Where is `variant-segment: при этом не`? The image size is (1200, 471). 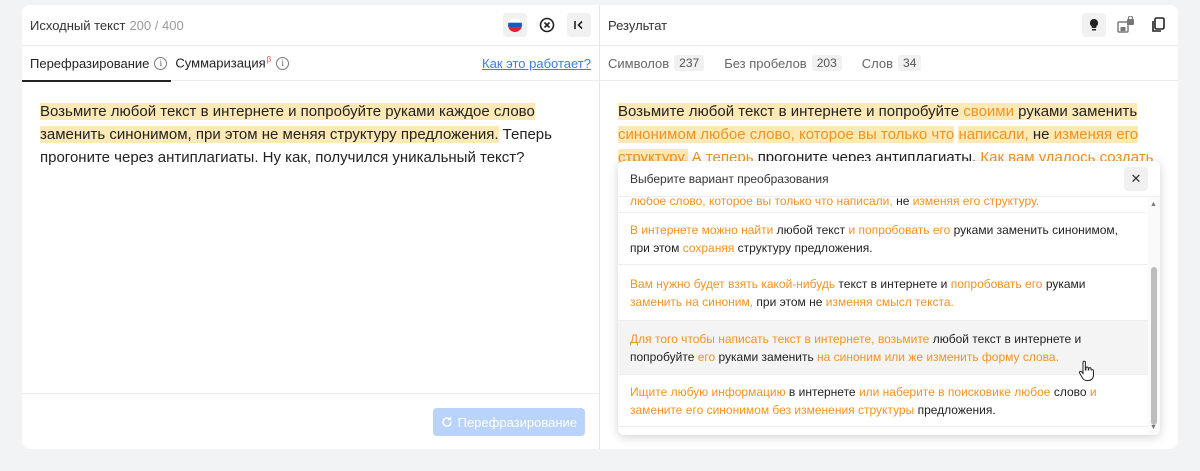
variant-segment: при этом не is located at coordinates (789, 301).